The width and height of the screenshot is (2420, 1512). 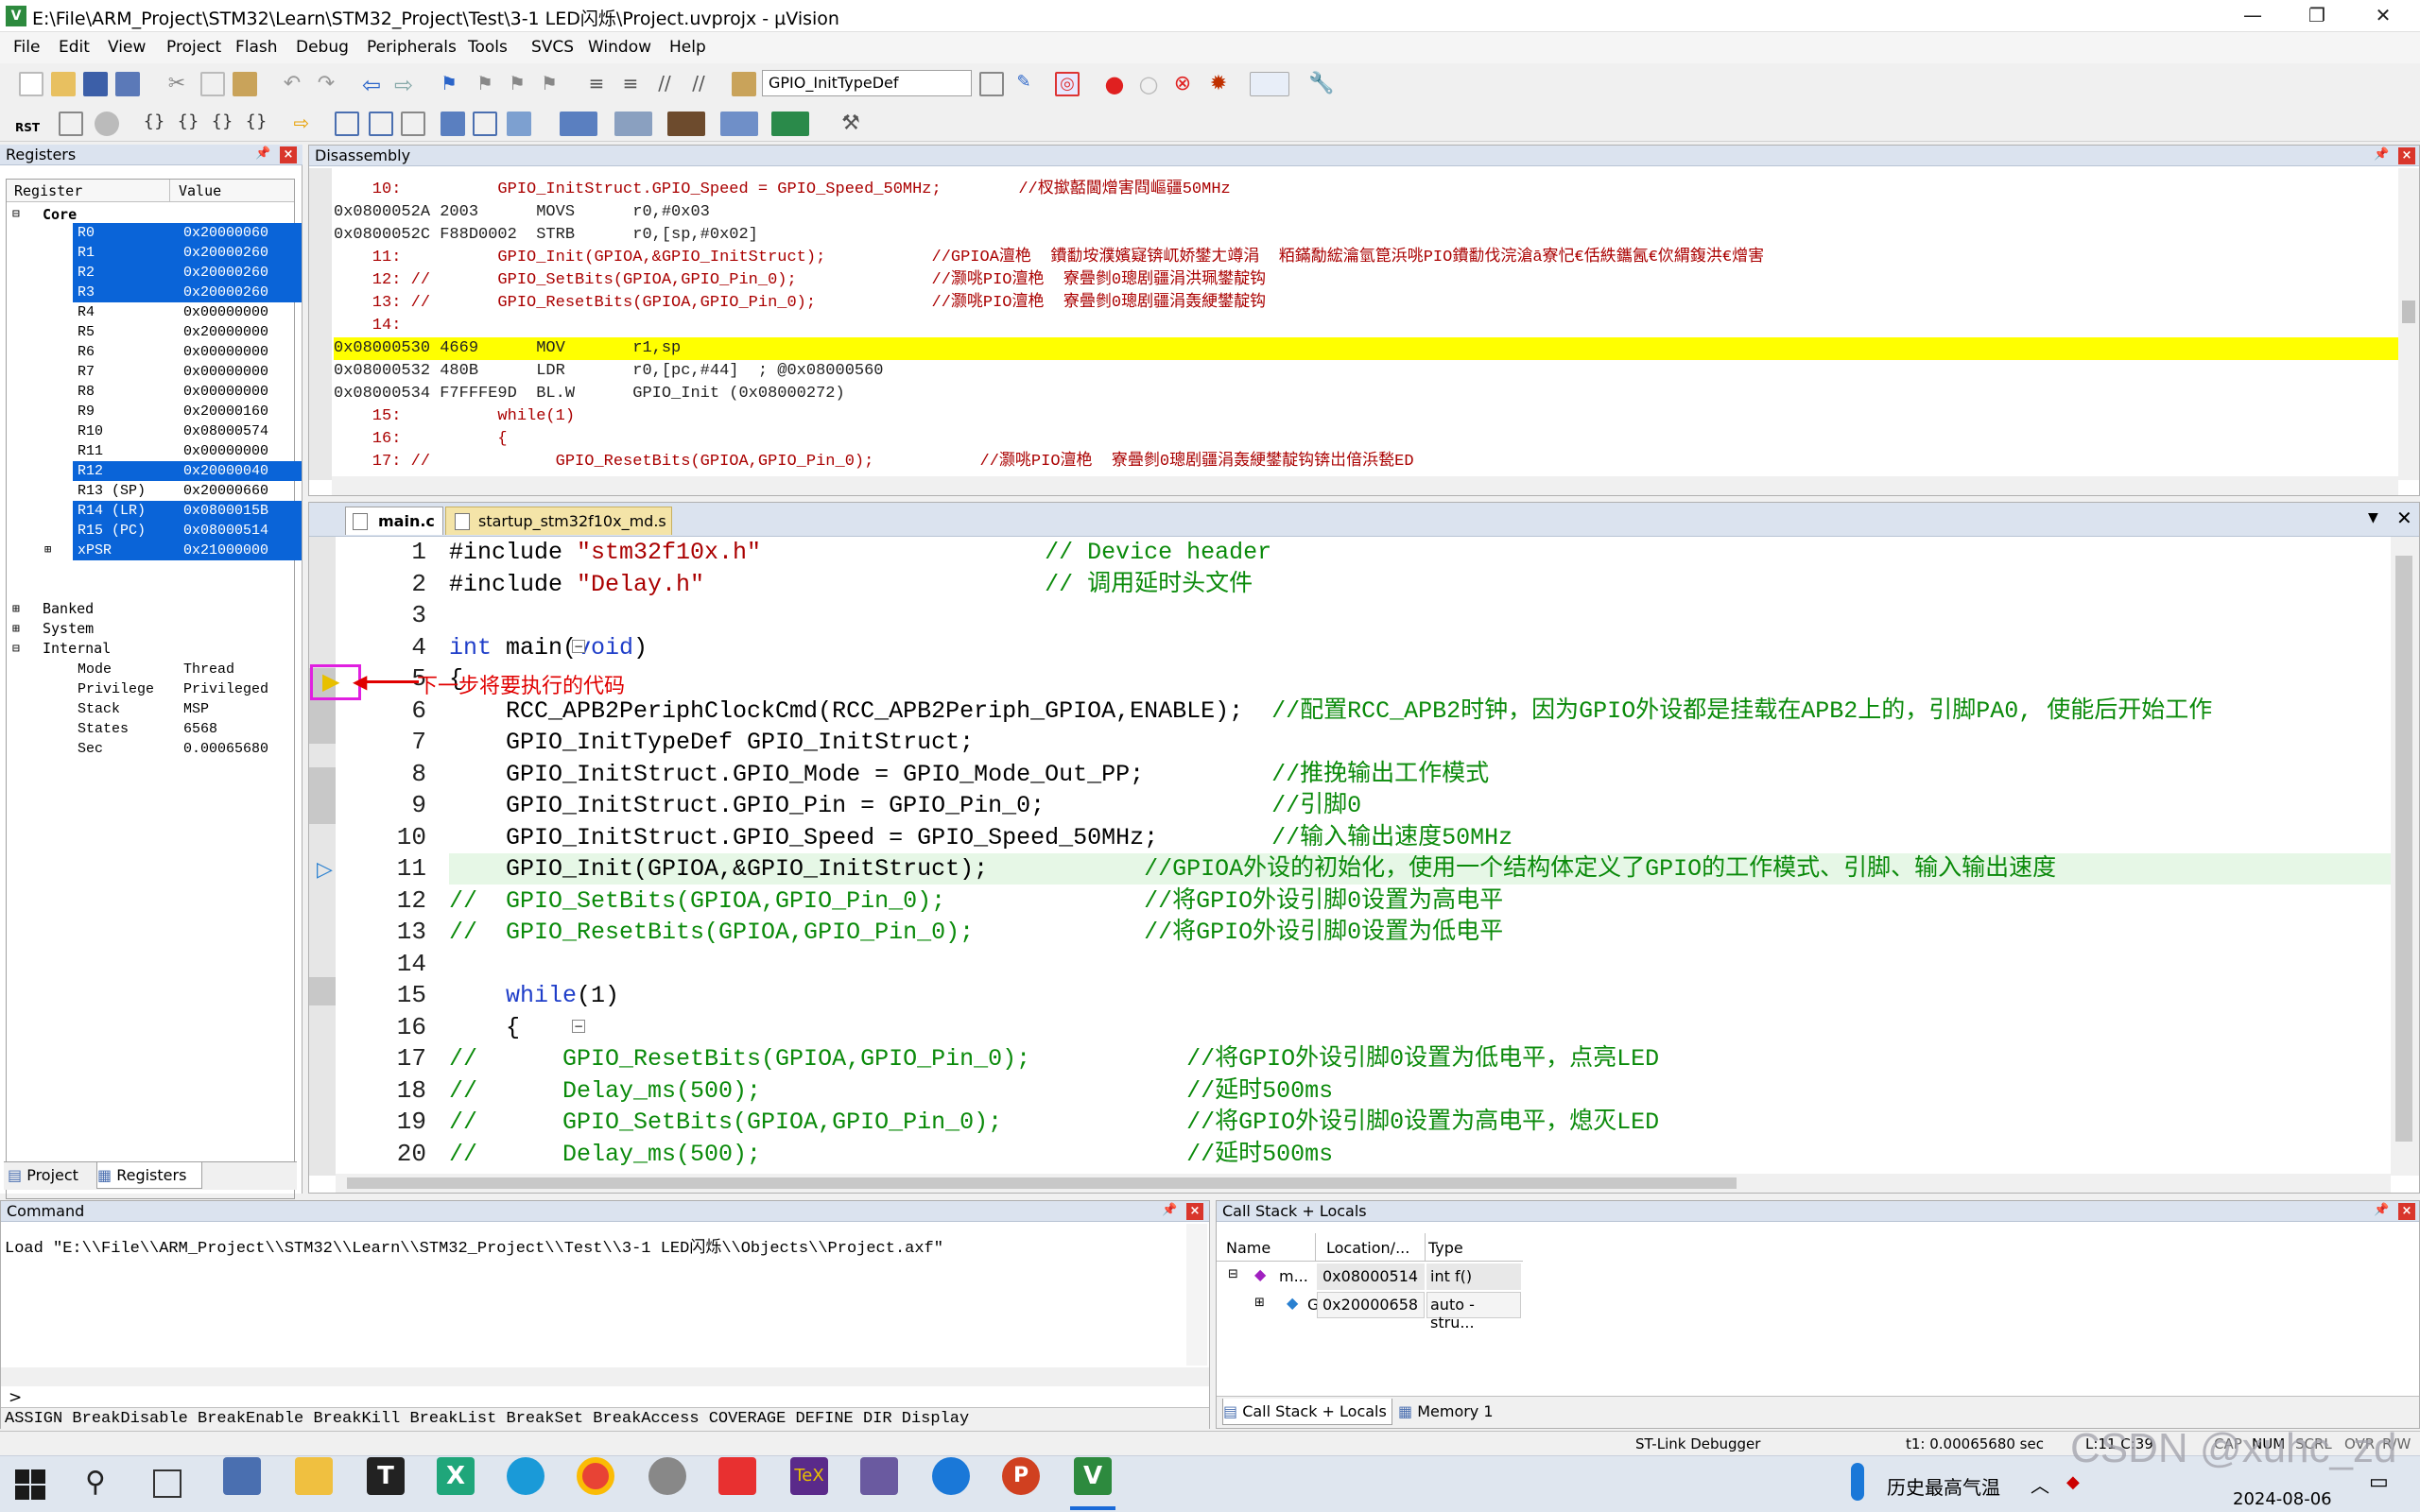 What do you see at coordinates (951, 1476) in the screenshot?
I see `search-app-icon` at bounding box center [951, 1476].